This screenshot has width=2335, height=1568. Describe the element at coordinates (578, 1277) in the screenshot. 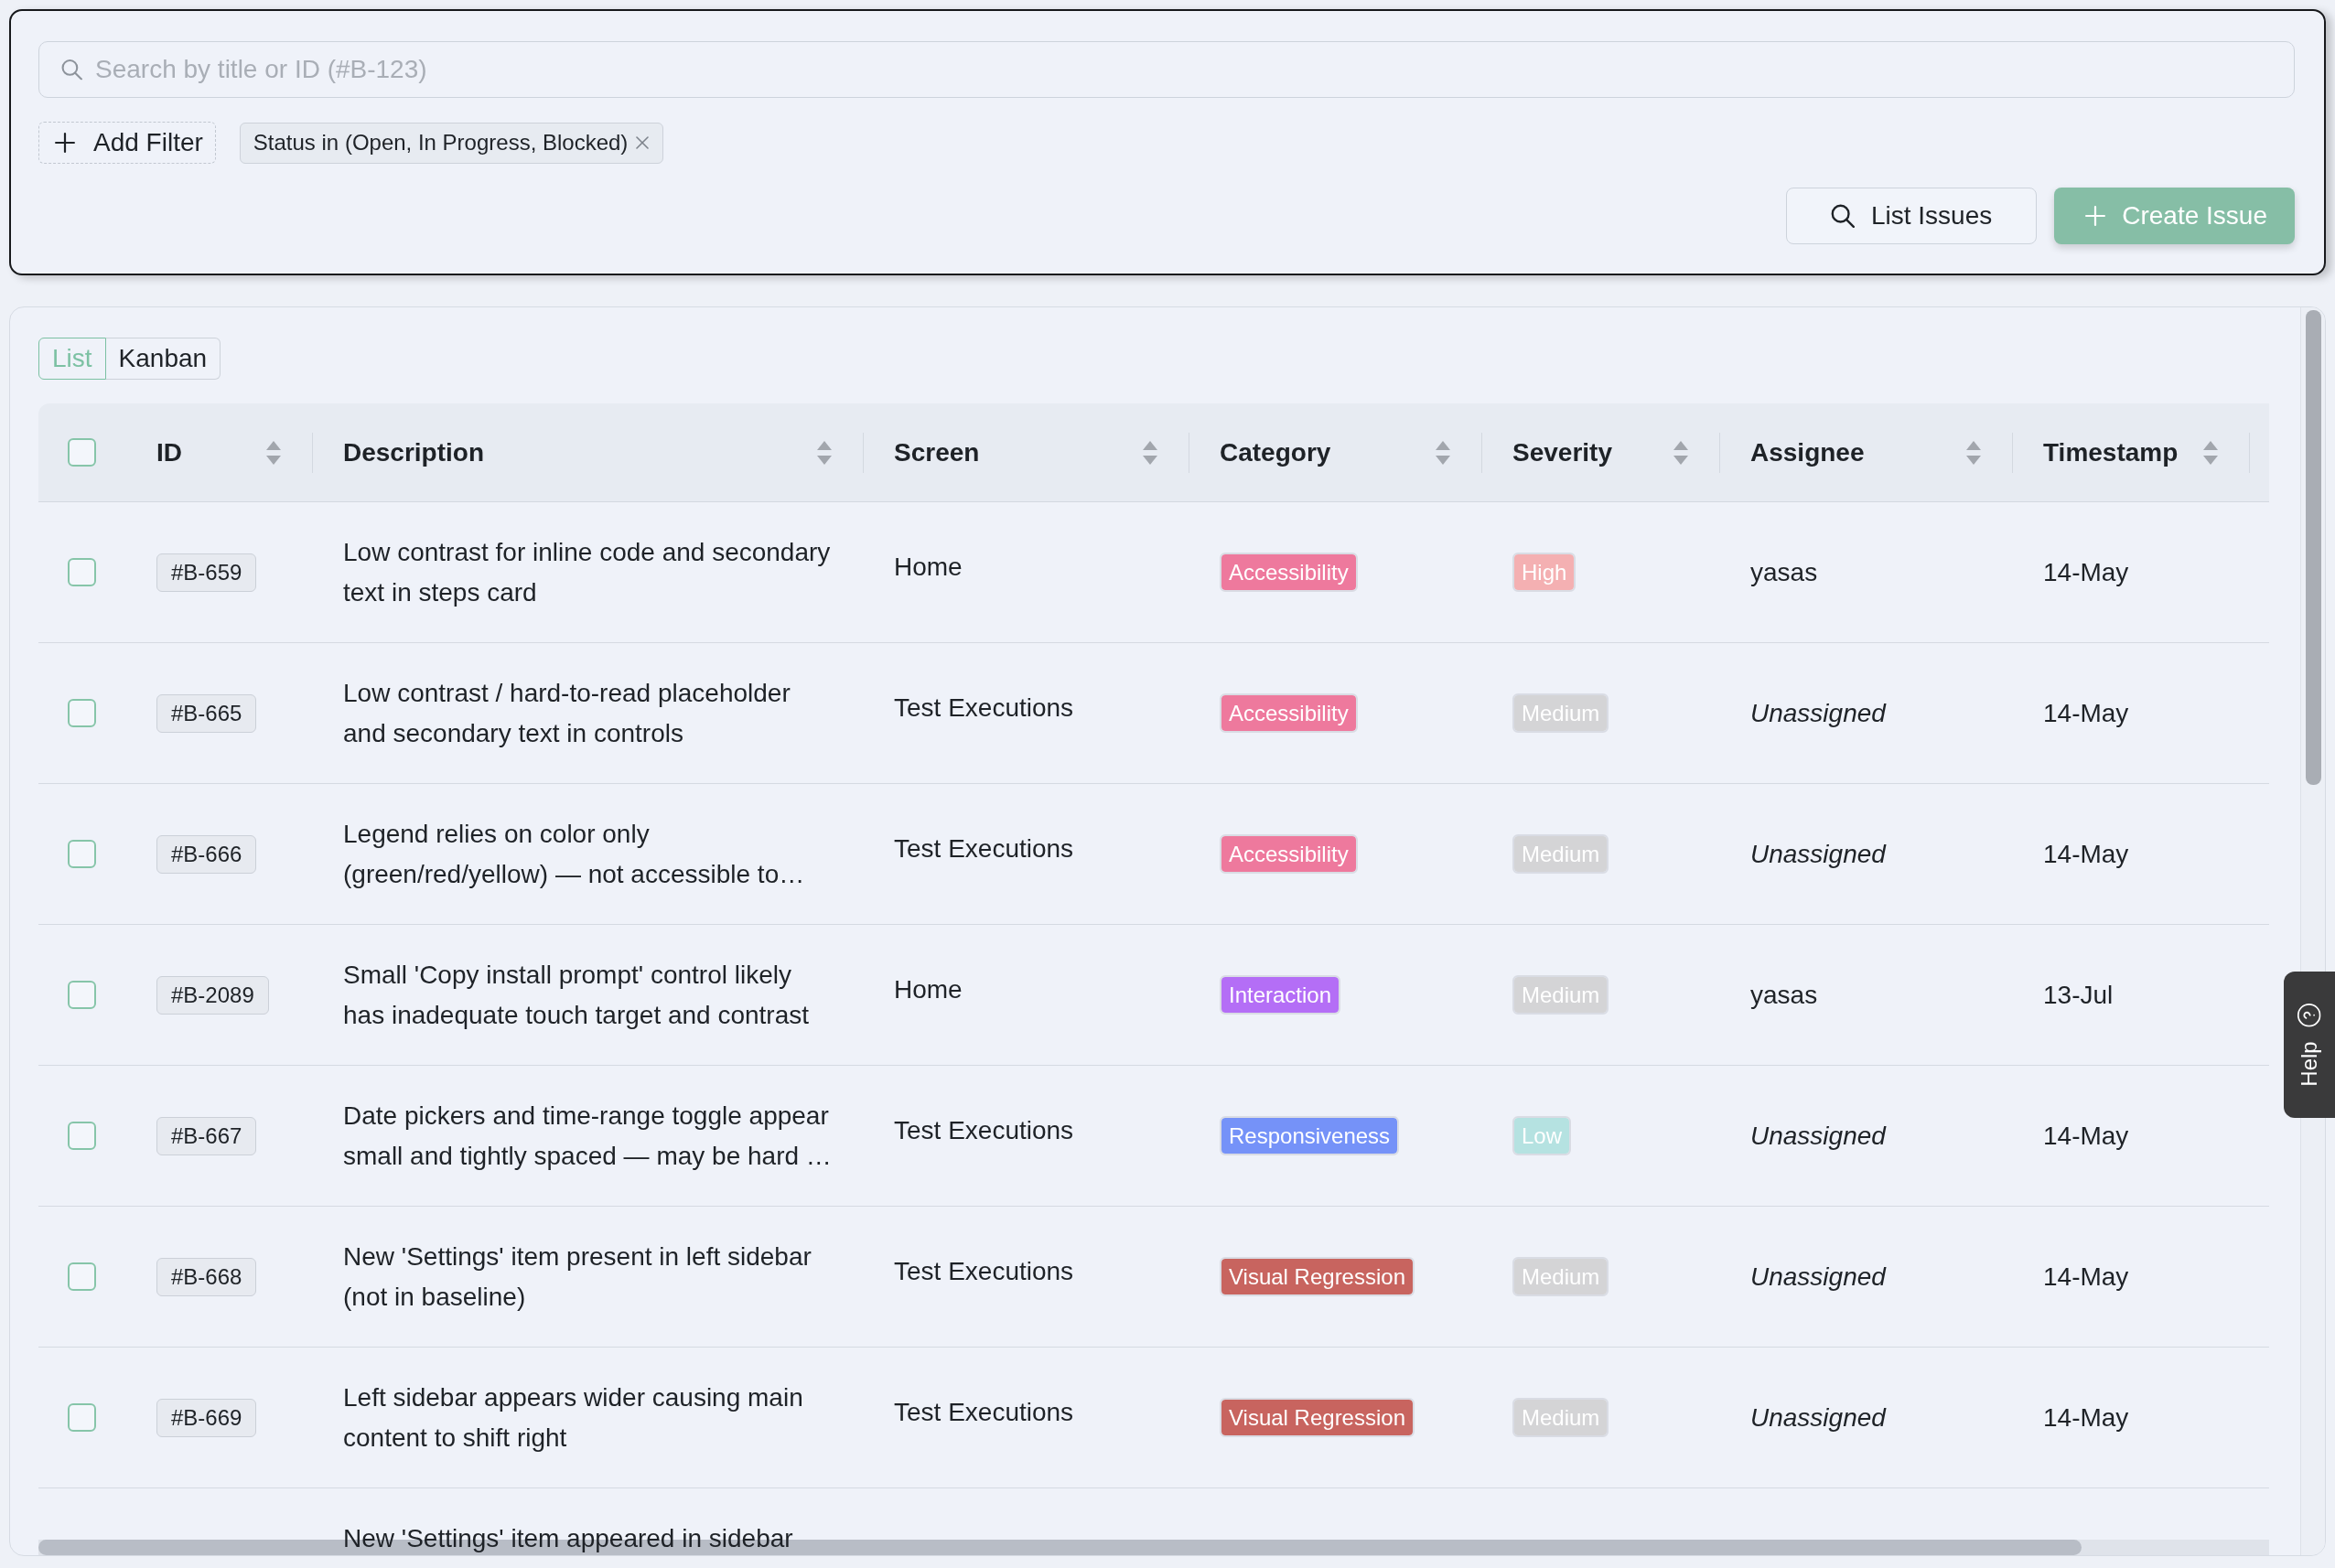

I see `description-text: New 'Settings' item present in left sidebar (not in baseline)` at that location.